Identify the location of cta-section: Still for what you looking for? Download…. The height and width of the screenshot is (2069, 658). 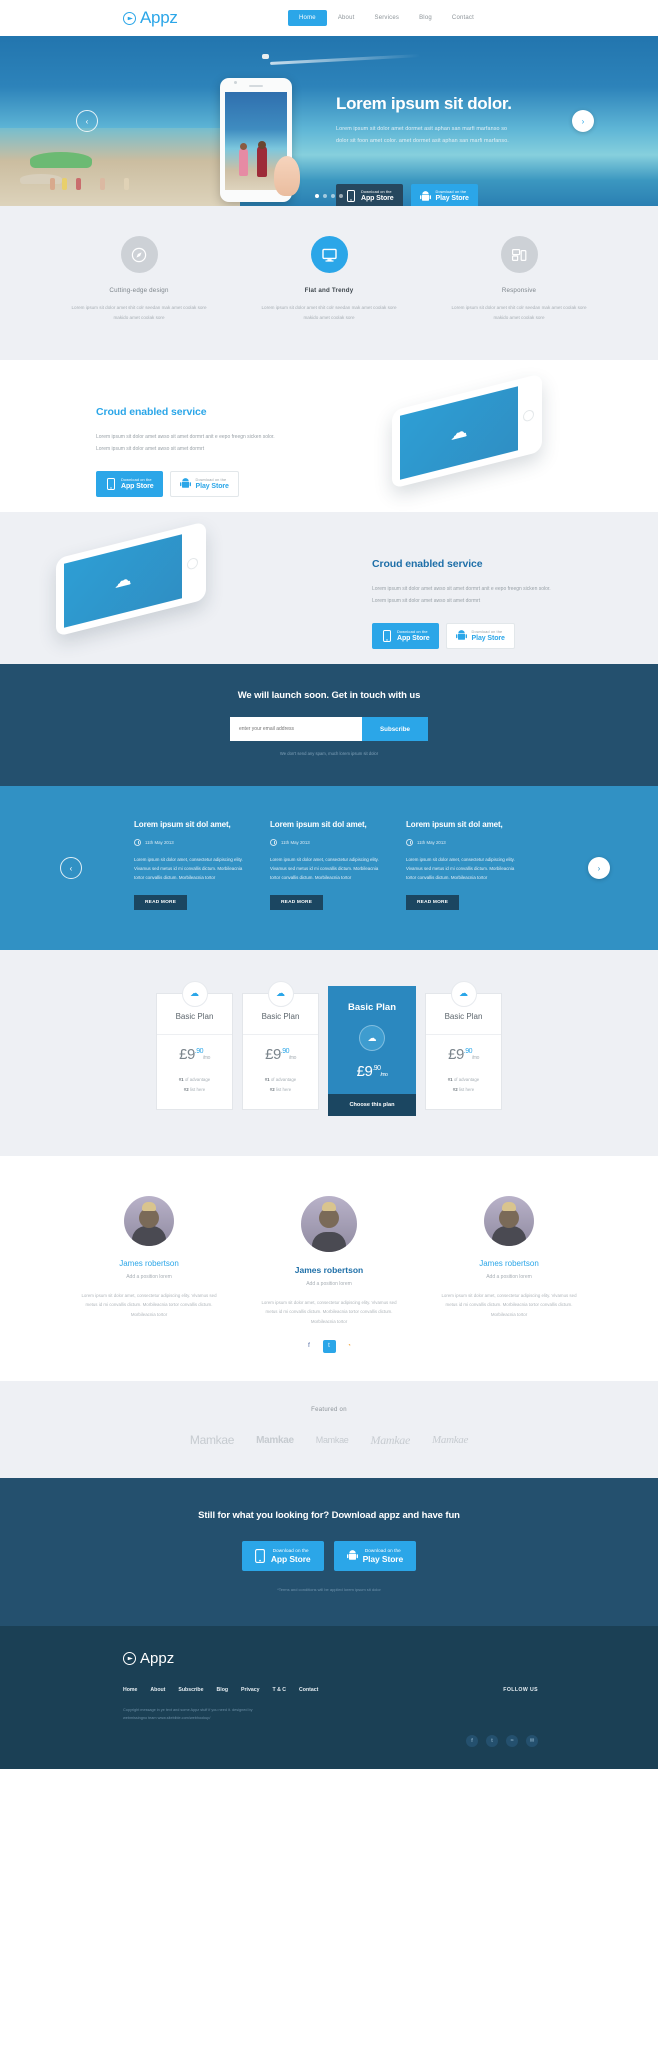
(329, 1552).